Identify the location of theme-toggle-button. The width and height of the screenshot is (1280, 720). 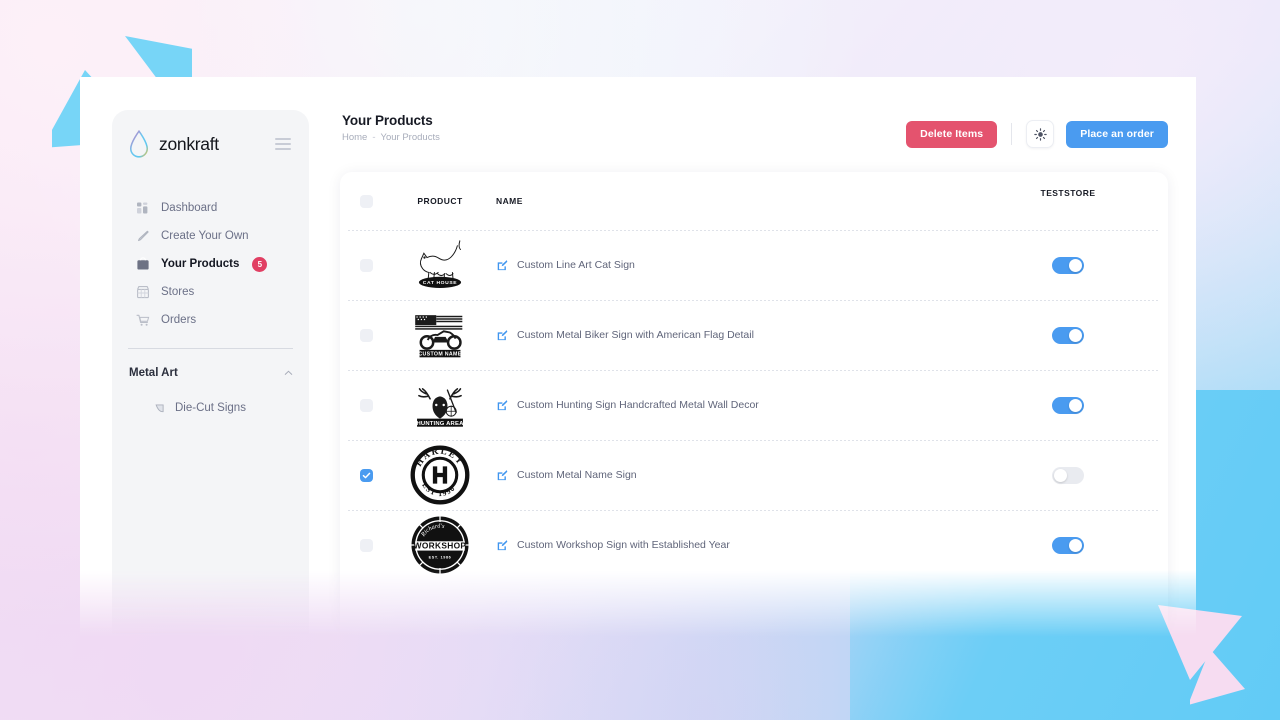
(1040, 134).